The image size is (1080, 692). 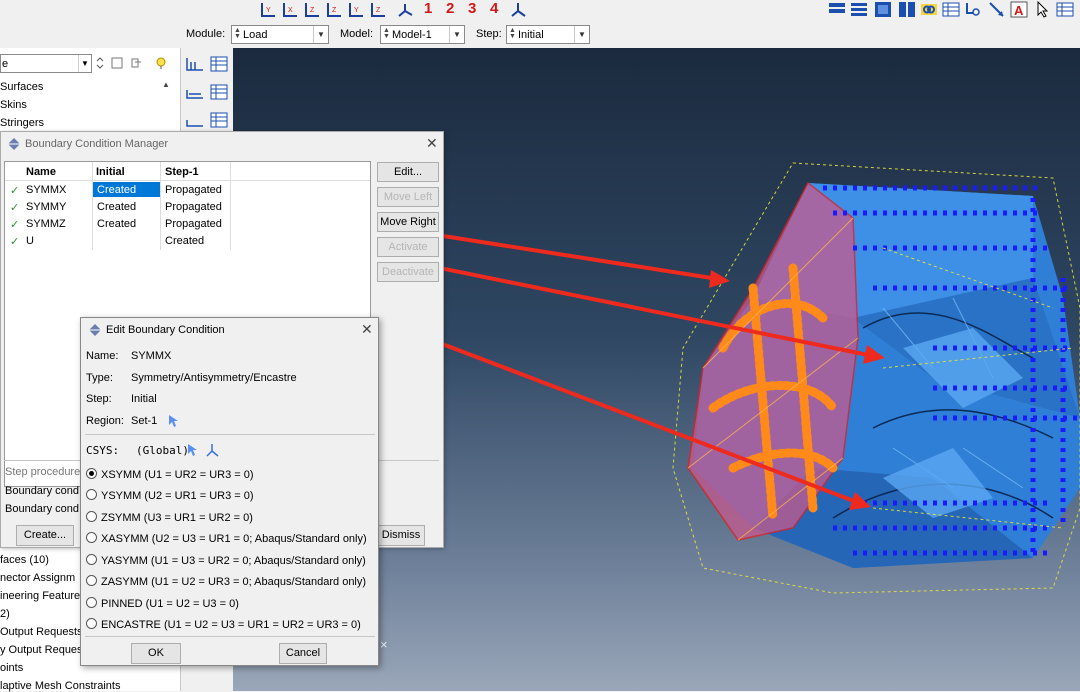 What do you see at coordinates (401, 535) in the screenshot?
I see `dismiss-button: Dismiss` at bounding box center [401, 535].